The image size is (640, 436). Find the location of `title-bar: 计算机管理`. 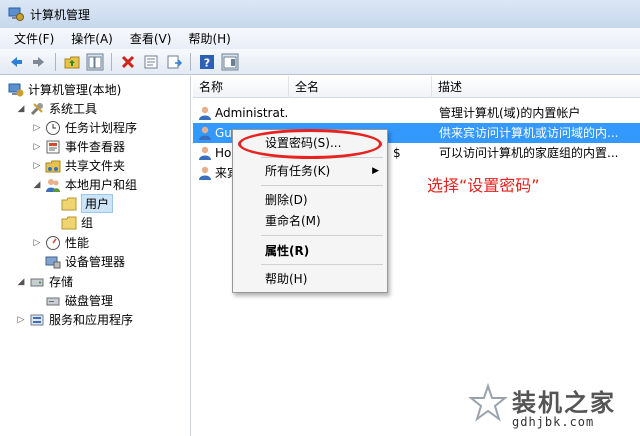

title-bar: 计算机管理 is located at coordinates (320, 14).